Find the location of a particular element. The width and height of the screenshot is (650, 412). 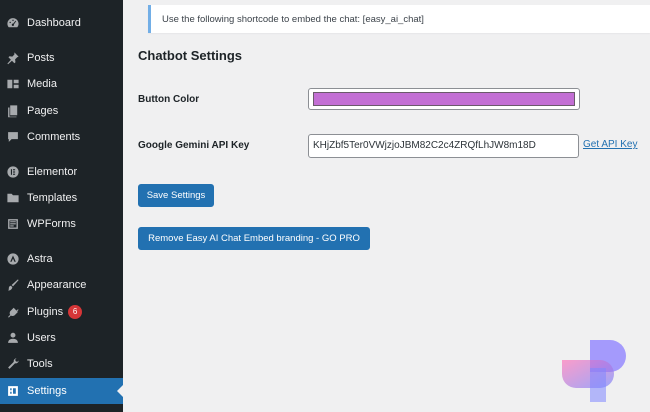

sidebar-item-label: Templates is located at coordinates (52, 198).